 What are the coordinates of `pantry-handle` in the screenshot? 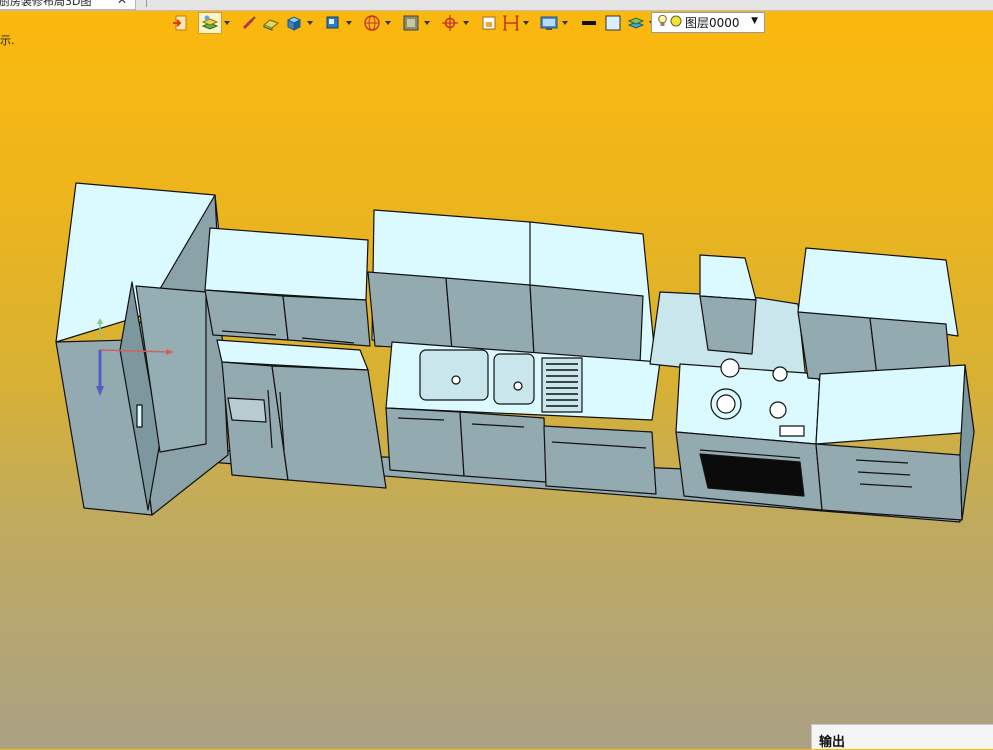 It's located at (139, 416).